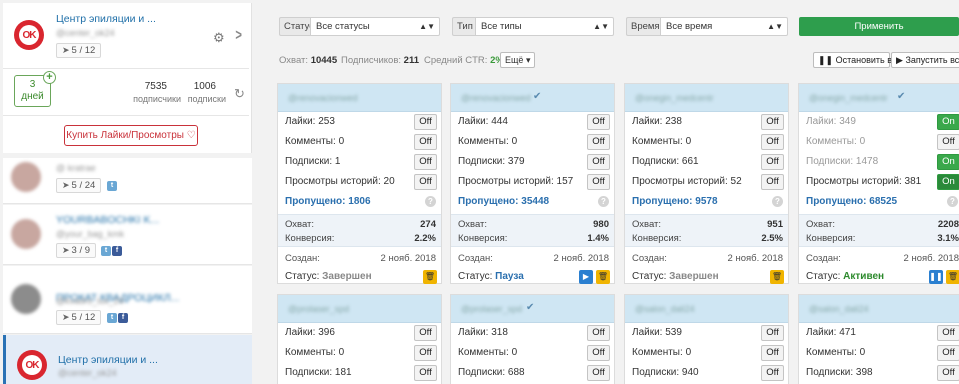  Describe the element at coordinates (49, 77) in the screenshot. I see `add-days-icon: +` at that location.